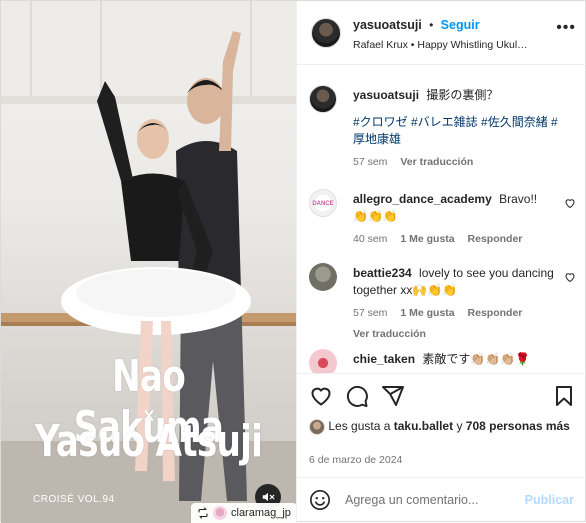 The width and height of the screenshot is (586, 523). Describe the element at coordinates (355, 460) in the screenshot. I see `post-date: 6 de marzo de 2024` at that location.